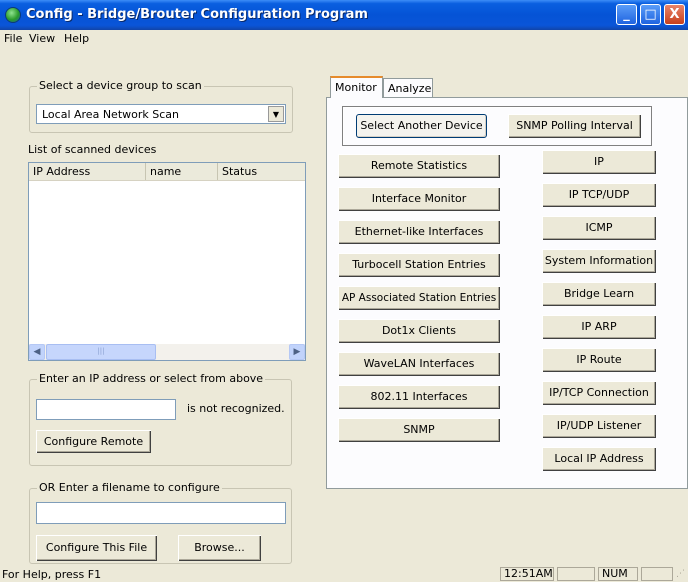 This screenshot has width=688, height=582. What do you see at coordinates (419, 232) in the screenshot?
I see `ethernet-interfaces-button: Ethernet-like Interfaces` at bounding box center [419, 232].